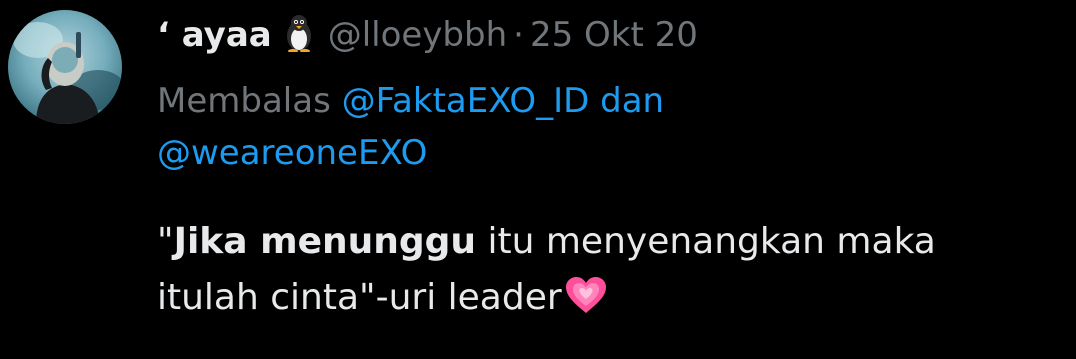 Image resolution: width=1076 pixels, height=359 pixels. What do you see at coordinates (244, 101) in the screenshot?
I see `reply-prefix: Membalas` at bounding box center [244, 101].